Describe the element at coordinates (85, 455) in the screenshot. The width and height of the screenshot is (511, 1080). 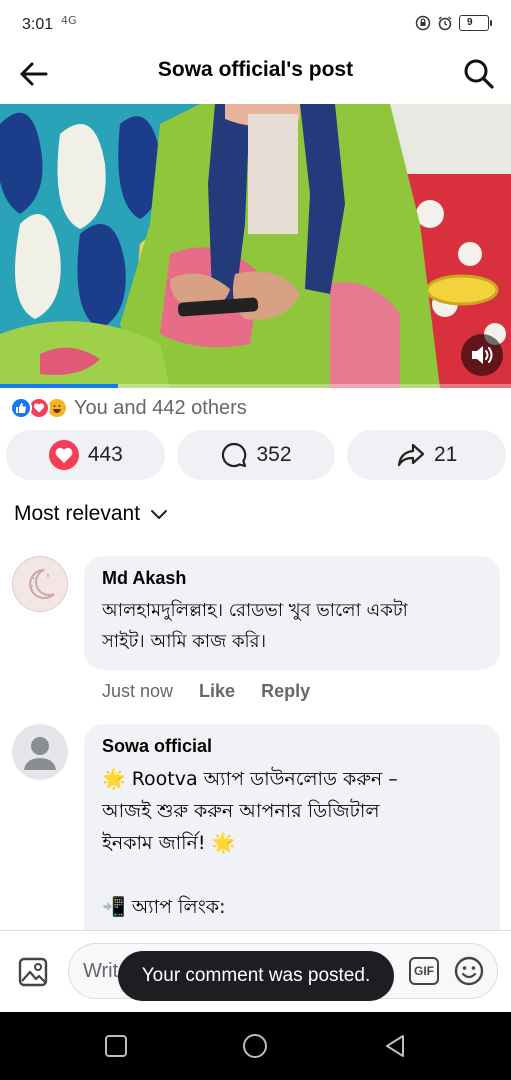
I see `like-button: 443` at that location.